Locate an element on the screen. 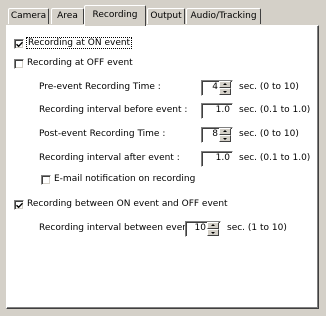 The image size is (326, 316). post-time-label: Post-event Recording Time : is located at coordinates (102, 134).